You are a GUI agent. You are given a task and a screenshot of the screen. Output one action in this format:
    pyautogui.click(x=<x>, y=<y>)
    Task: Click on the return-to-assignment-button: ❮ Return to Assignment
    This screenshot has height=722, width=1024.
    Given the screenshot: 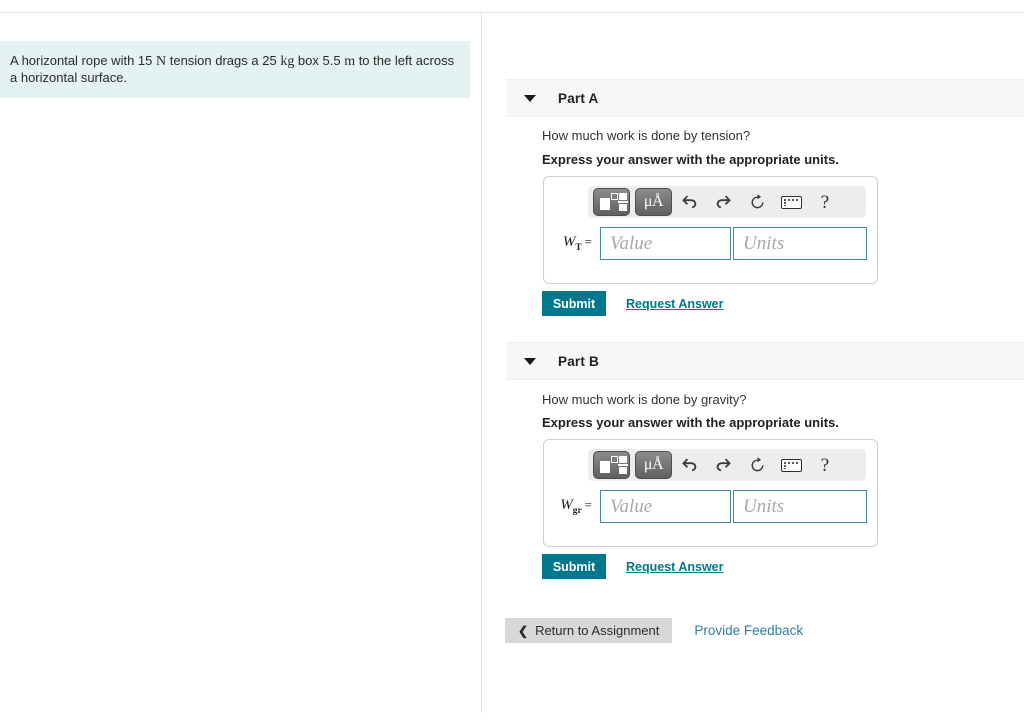 What is the action you would take?
    pyautogui.click(x=589, y=630)
    